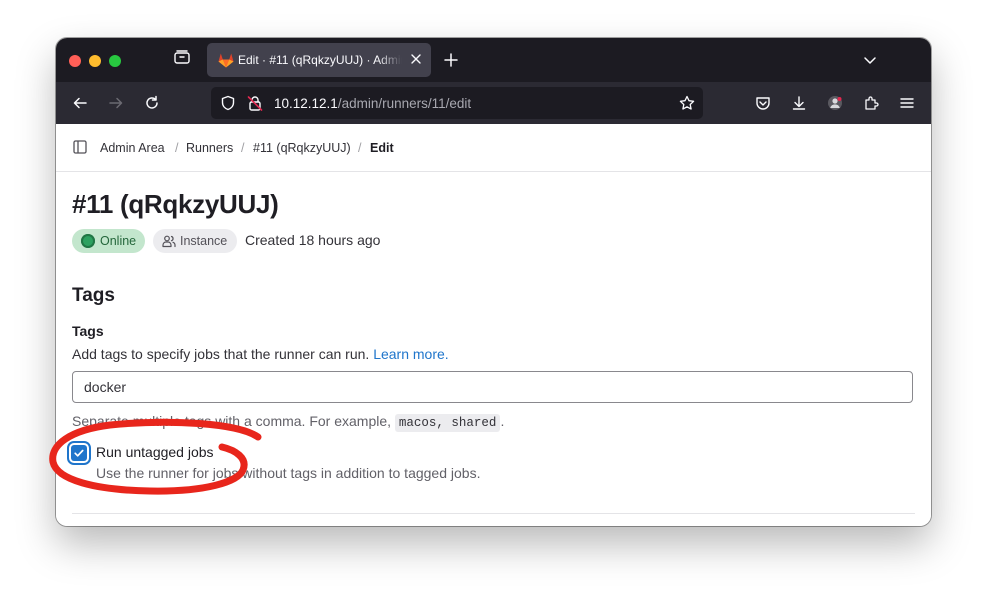 Image resolution: width=987 pixels, height=601 pixels. Describe the element at coordinates (204, 241) in the screenshot. I see `runner-type-label: Instance` at that location.